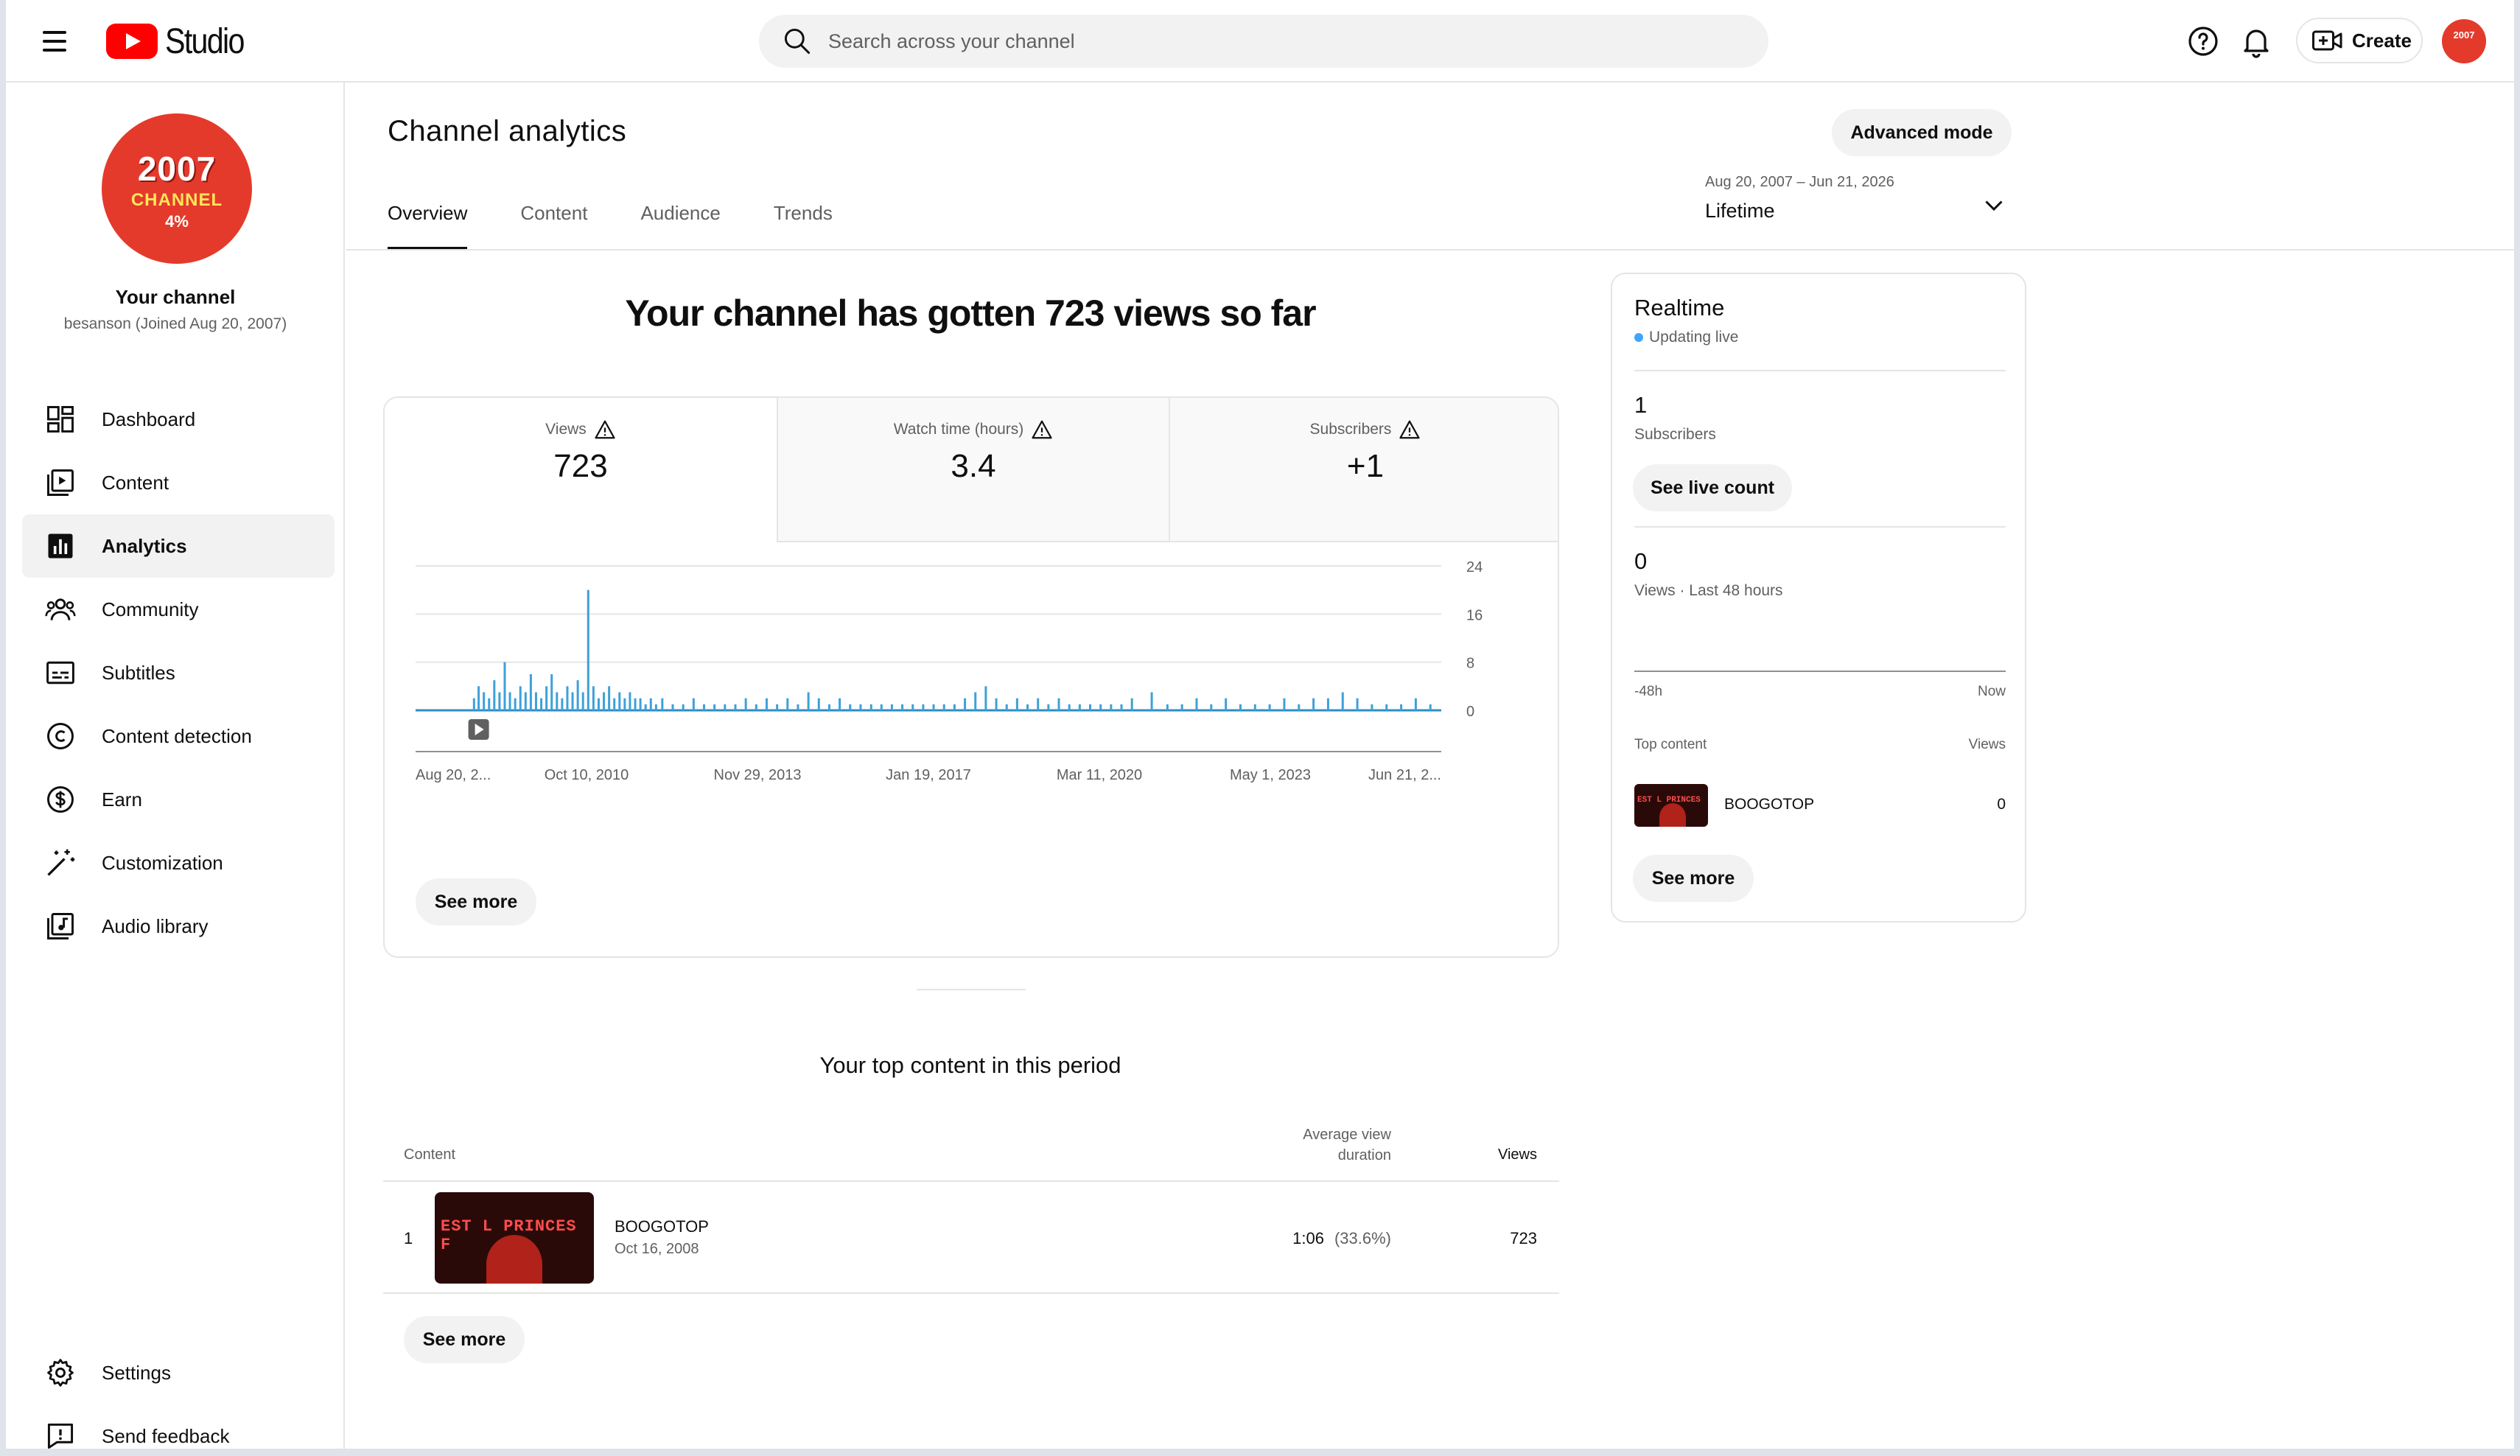 The width and height of the screenshot is (2520, 1456). What do you see at coordinates (758, 775) in the screenshot?
I see `x-tick-label: Nov 29, 2013` at bounding box center [758, 775].